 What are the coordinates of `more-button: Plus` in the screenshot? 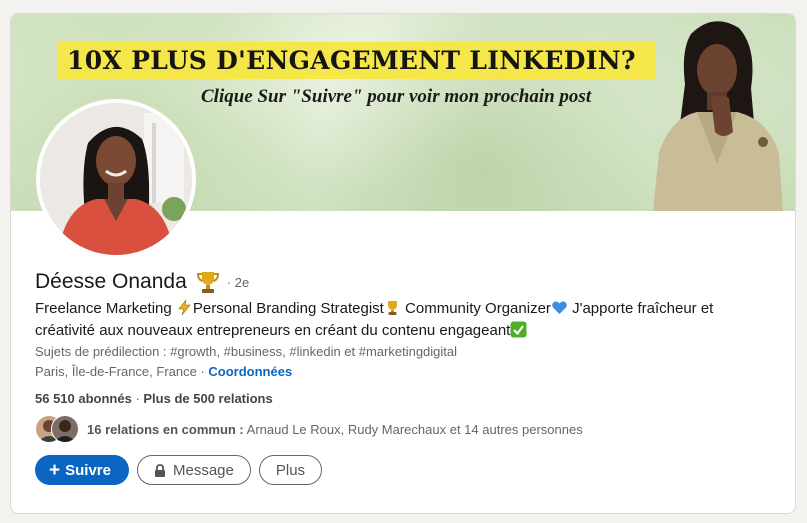 It's located at (290, 470).